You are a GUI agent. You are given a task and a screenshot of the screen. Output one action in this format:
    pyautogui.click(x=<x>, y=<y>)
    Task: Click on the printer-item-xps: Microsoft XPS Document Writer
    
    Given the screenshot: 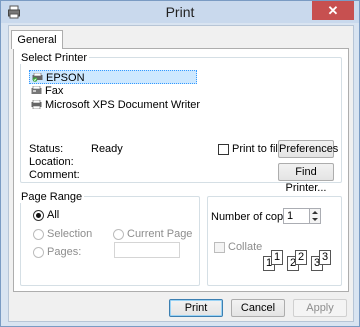 What is the action you would take?
    pyautogui.click(x=124, y=105)
    